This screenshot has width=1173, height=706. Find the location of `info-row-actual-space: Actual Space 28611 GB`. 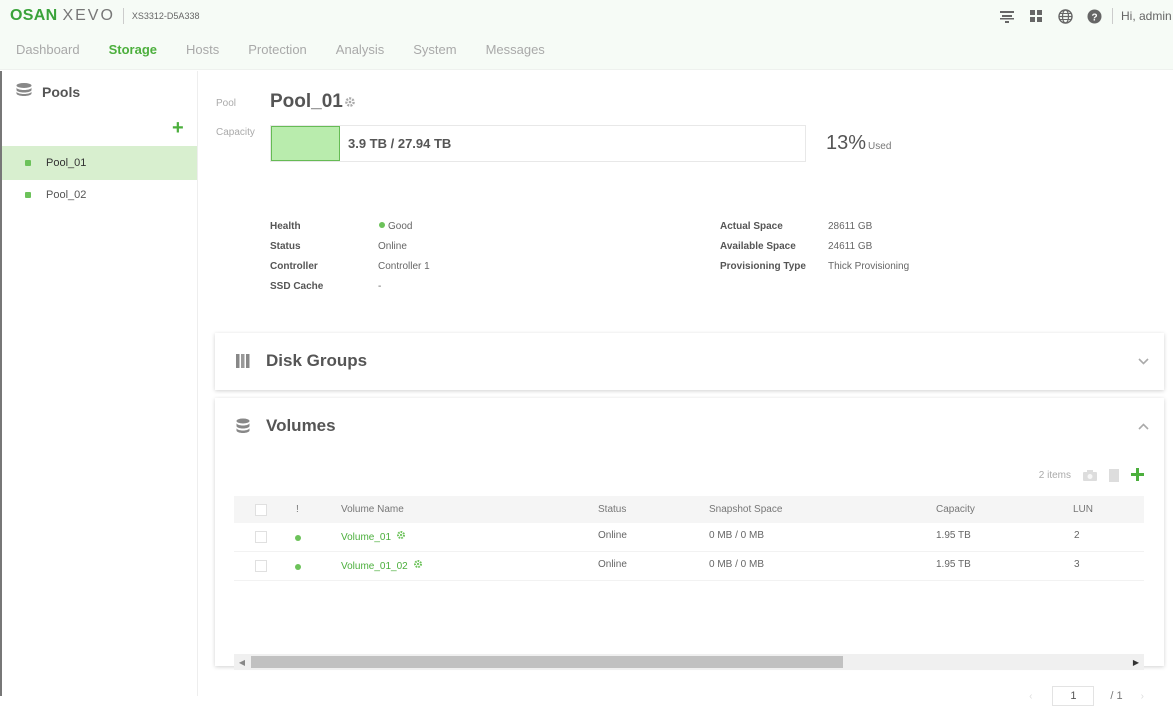

info-row-actual-space: Actual Space 28611 GB is located at coordinates (870, 228).